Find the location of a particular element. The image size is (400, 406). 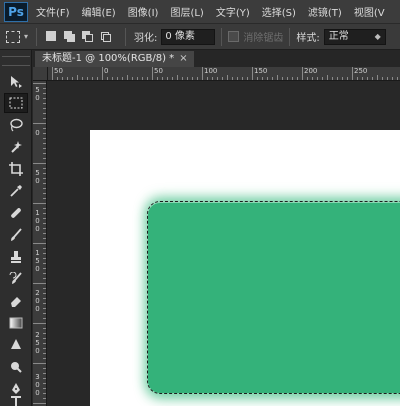

history-brush-icon is located at coordinates (16, 279).